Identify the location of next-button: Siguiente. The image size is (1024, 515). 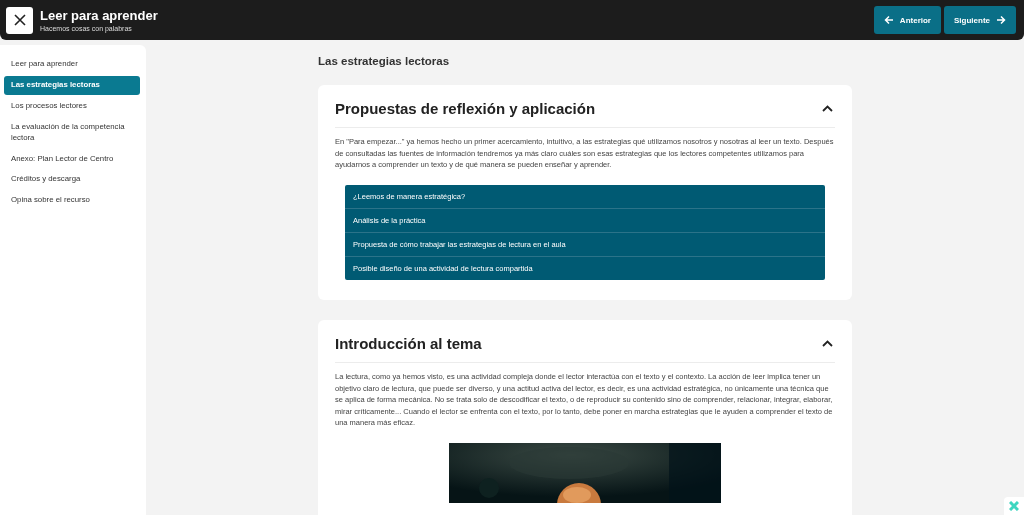
(980, 20).